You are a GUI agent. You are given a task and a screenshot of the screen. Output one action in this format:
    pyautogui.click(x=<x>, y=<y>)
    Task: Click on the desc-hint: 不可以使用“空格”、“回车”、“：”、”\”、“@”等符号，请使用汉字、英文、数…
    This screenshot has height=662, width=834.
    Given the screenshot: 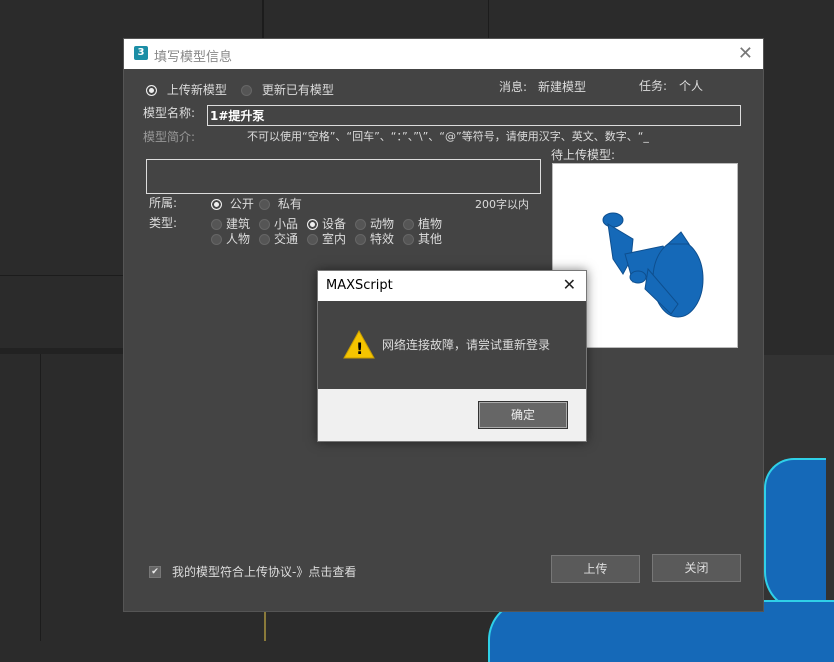 What is the action you would take?
    pyautogui.click(x=448, y=136)
    